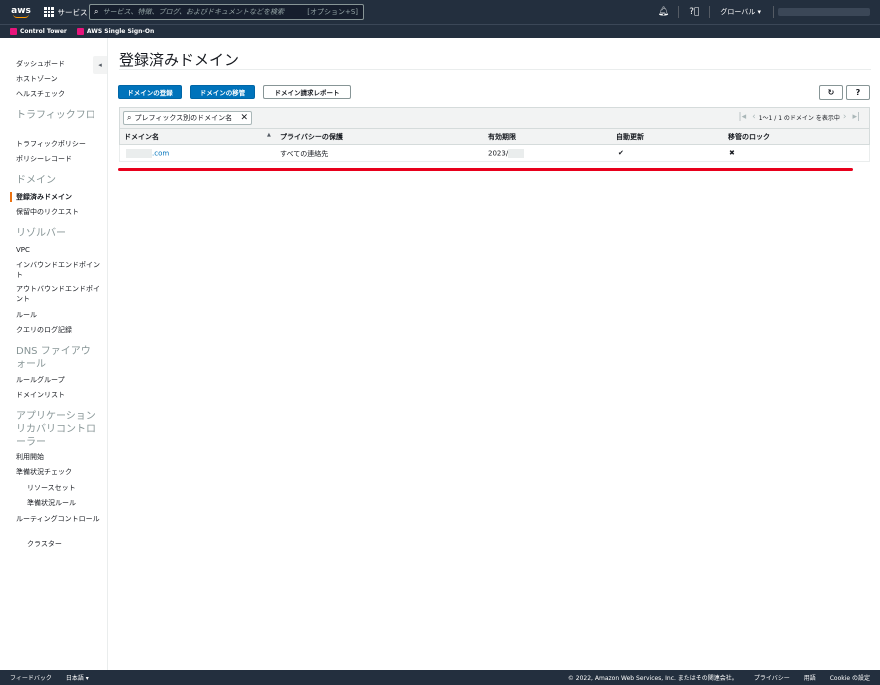  Describe the element at coordinates (740, 12) in the screenshot. I see `region-selector: グローバル ▾` at that location.